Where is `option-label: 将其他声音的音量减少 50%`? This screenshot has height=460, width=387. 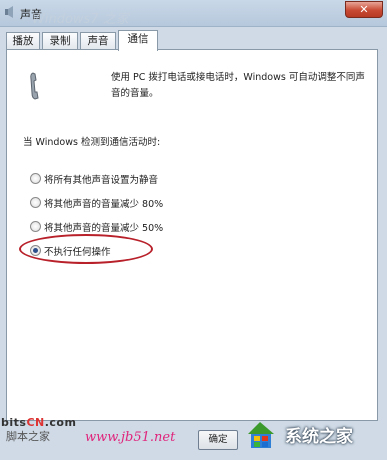 option-label: 将其他声音的音量减少 50% is located at coordinates (104, 228).